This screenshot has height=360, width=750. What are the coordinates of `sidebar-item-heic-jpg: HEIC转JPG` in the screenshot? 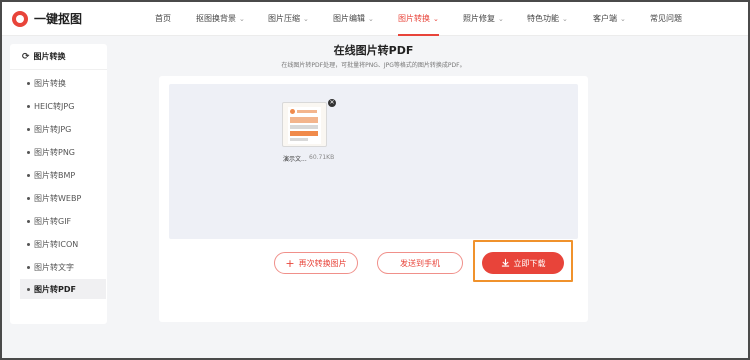 It's located at (63, 106).